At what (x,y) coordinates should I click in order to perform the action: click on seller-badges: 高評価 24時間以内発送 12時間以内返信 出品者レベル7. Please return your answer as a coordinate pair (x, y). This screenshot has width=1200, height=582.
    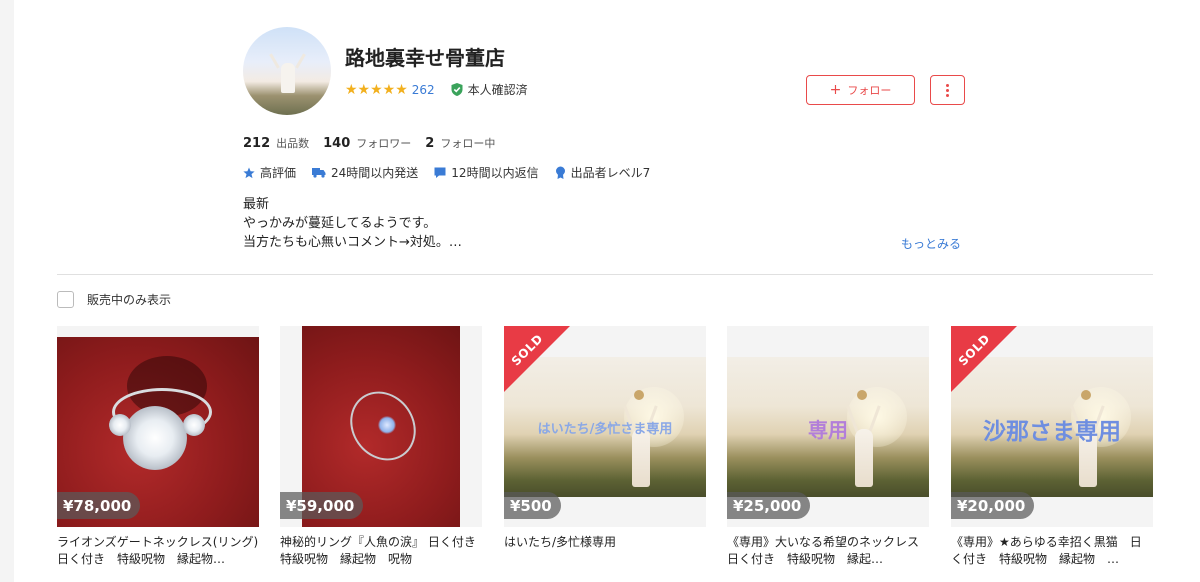
    Looking at the image, I should click on (454, 172).